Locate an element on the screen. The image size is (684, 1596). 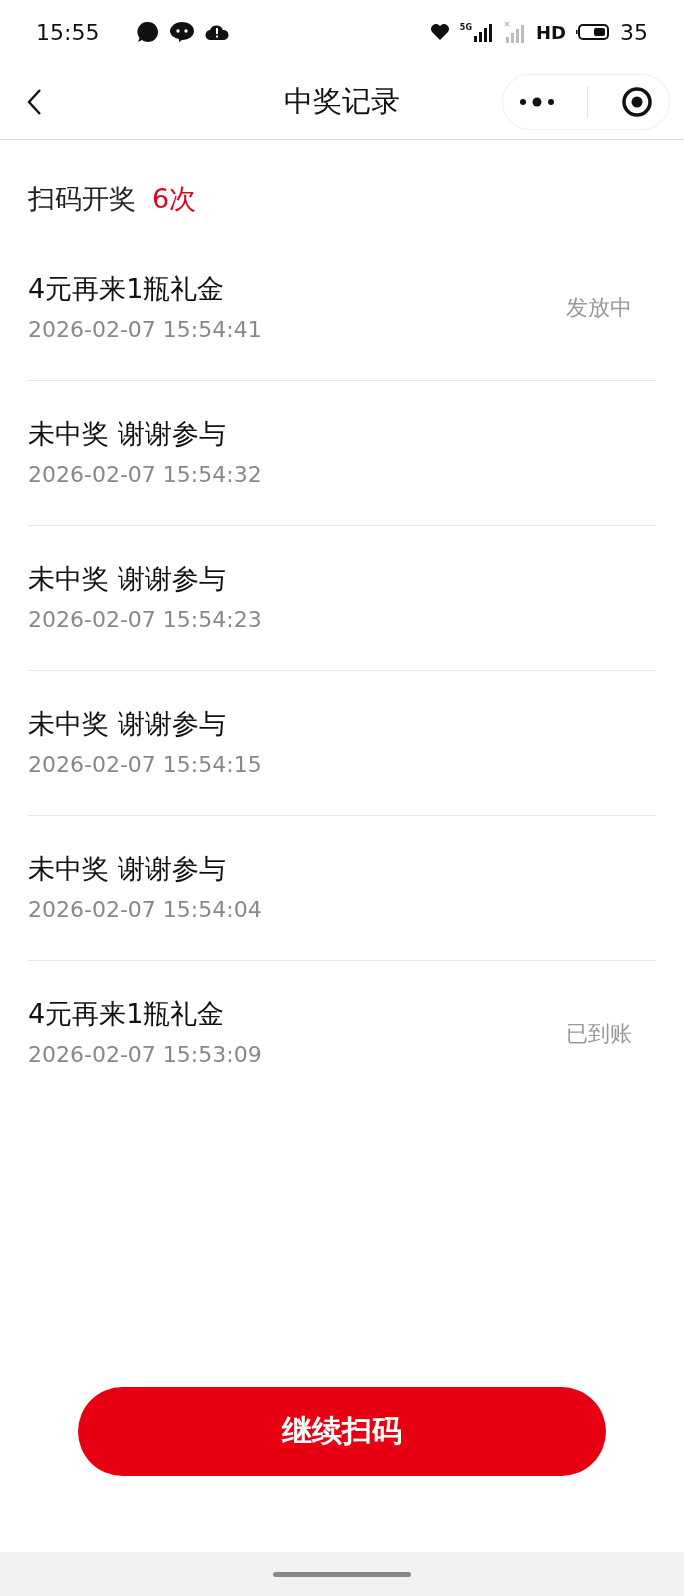
continue-scan-button: 继续扫码 is located at coordinates (342, 1431).